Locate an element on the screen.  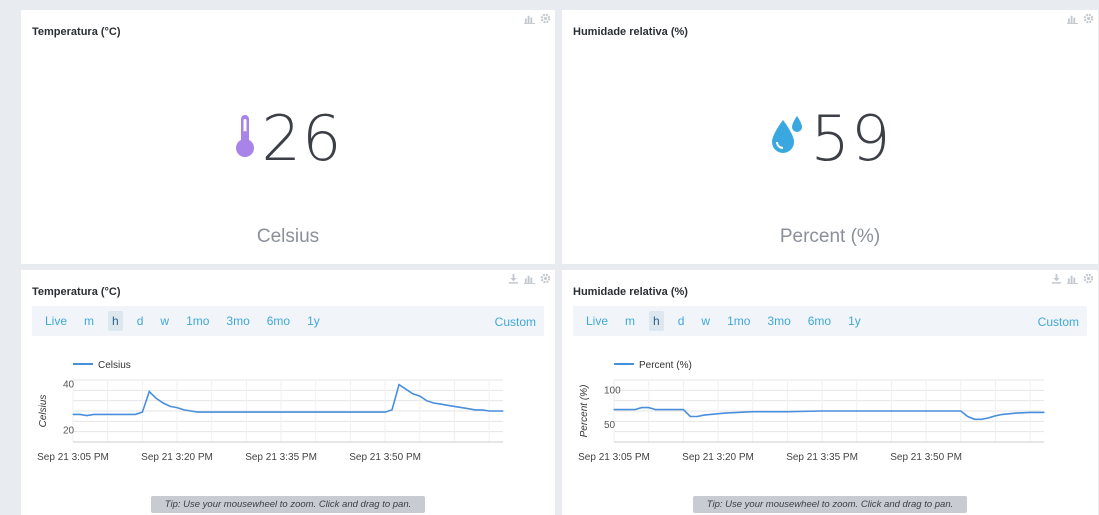
temperature-unit: Celsius is located at coordinates (288, 236).